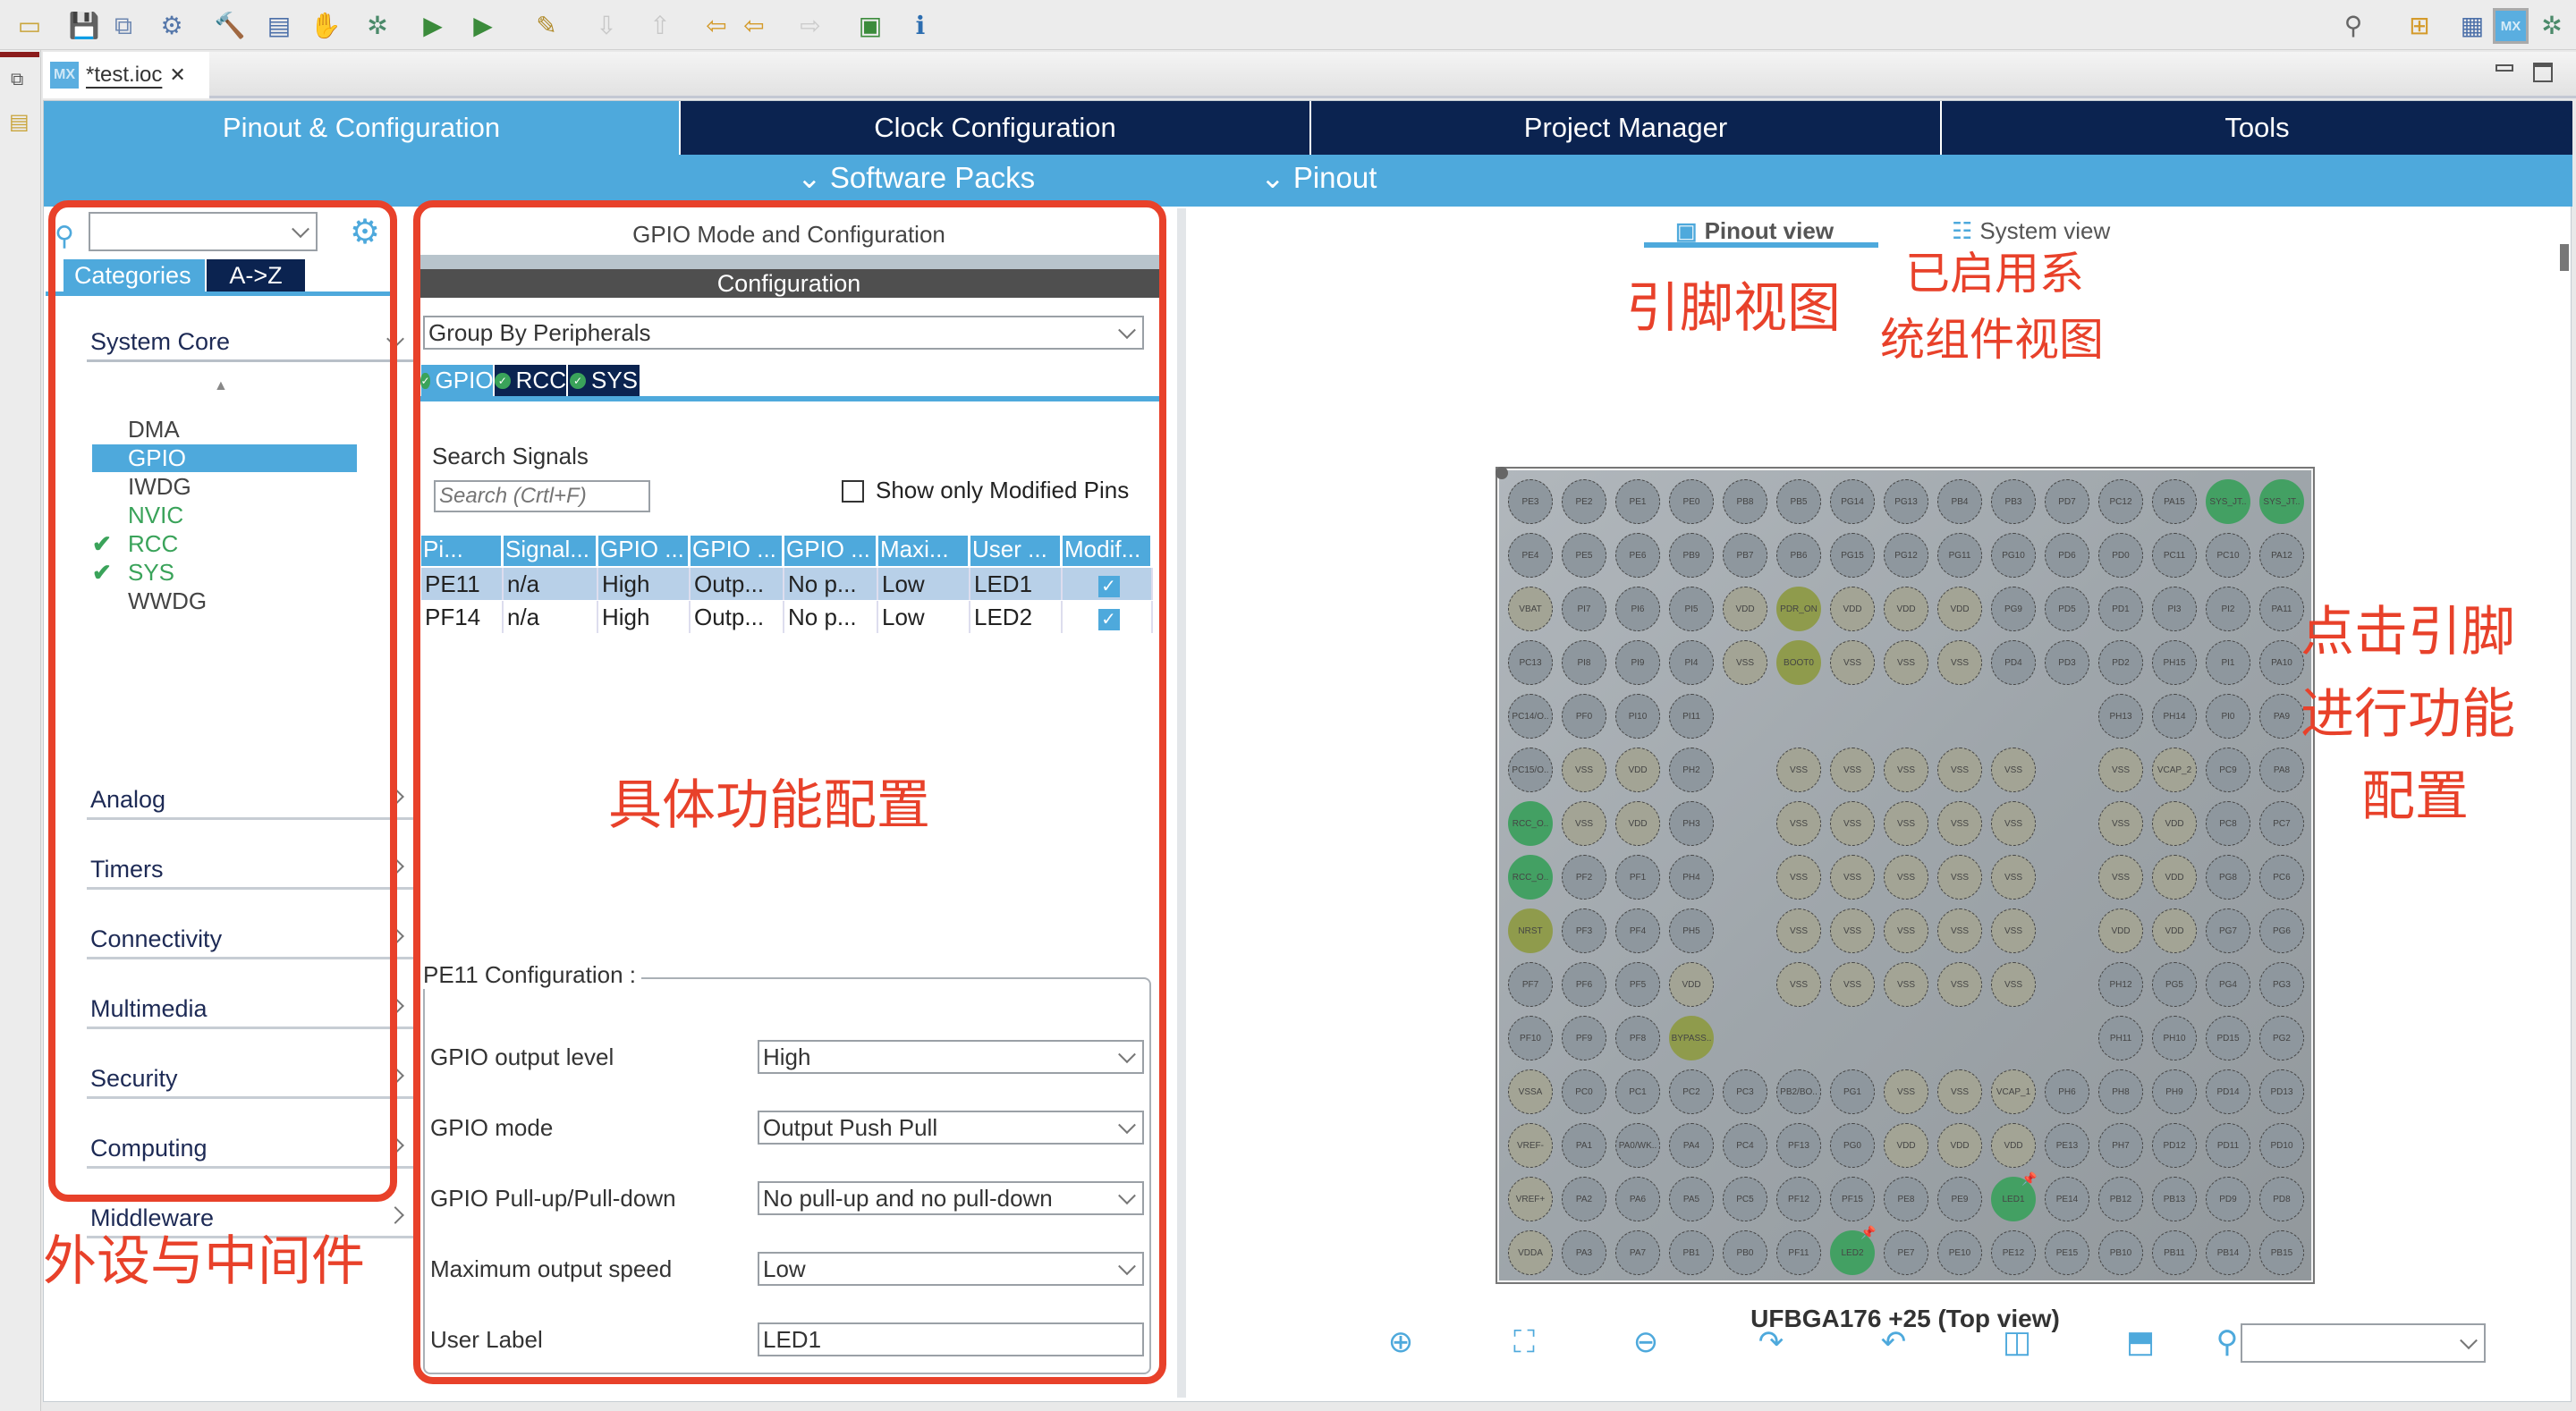  I want to click on pin-ph6: PH6, so click(2067, 1091).